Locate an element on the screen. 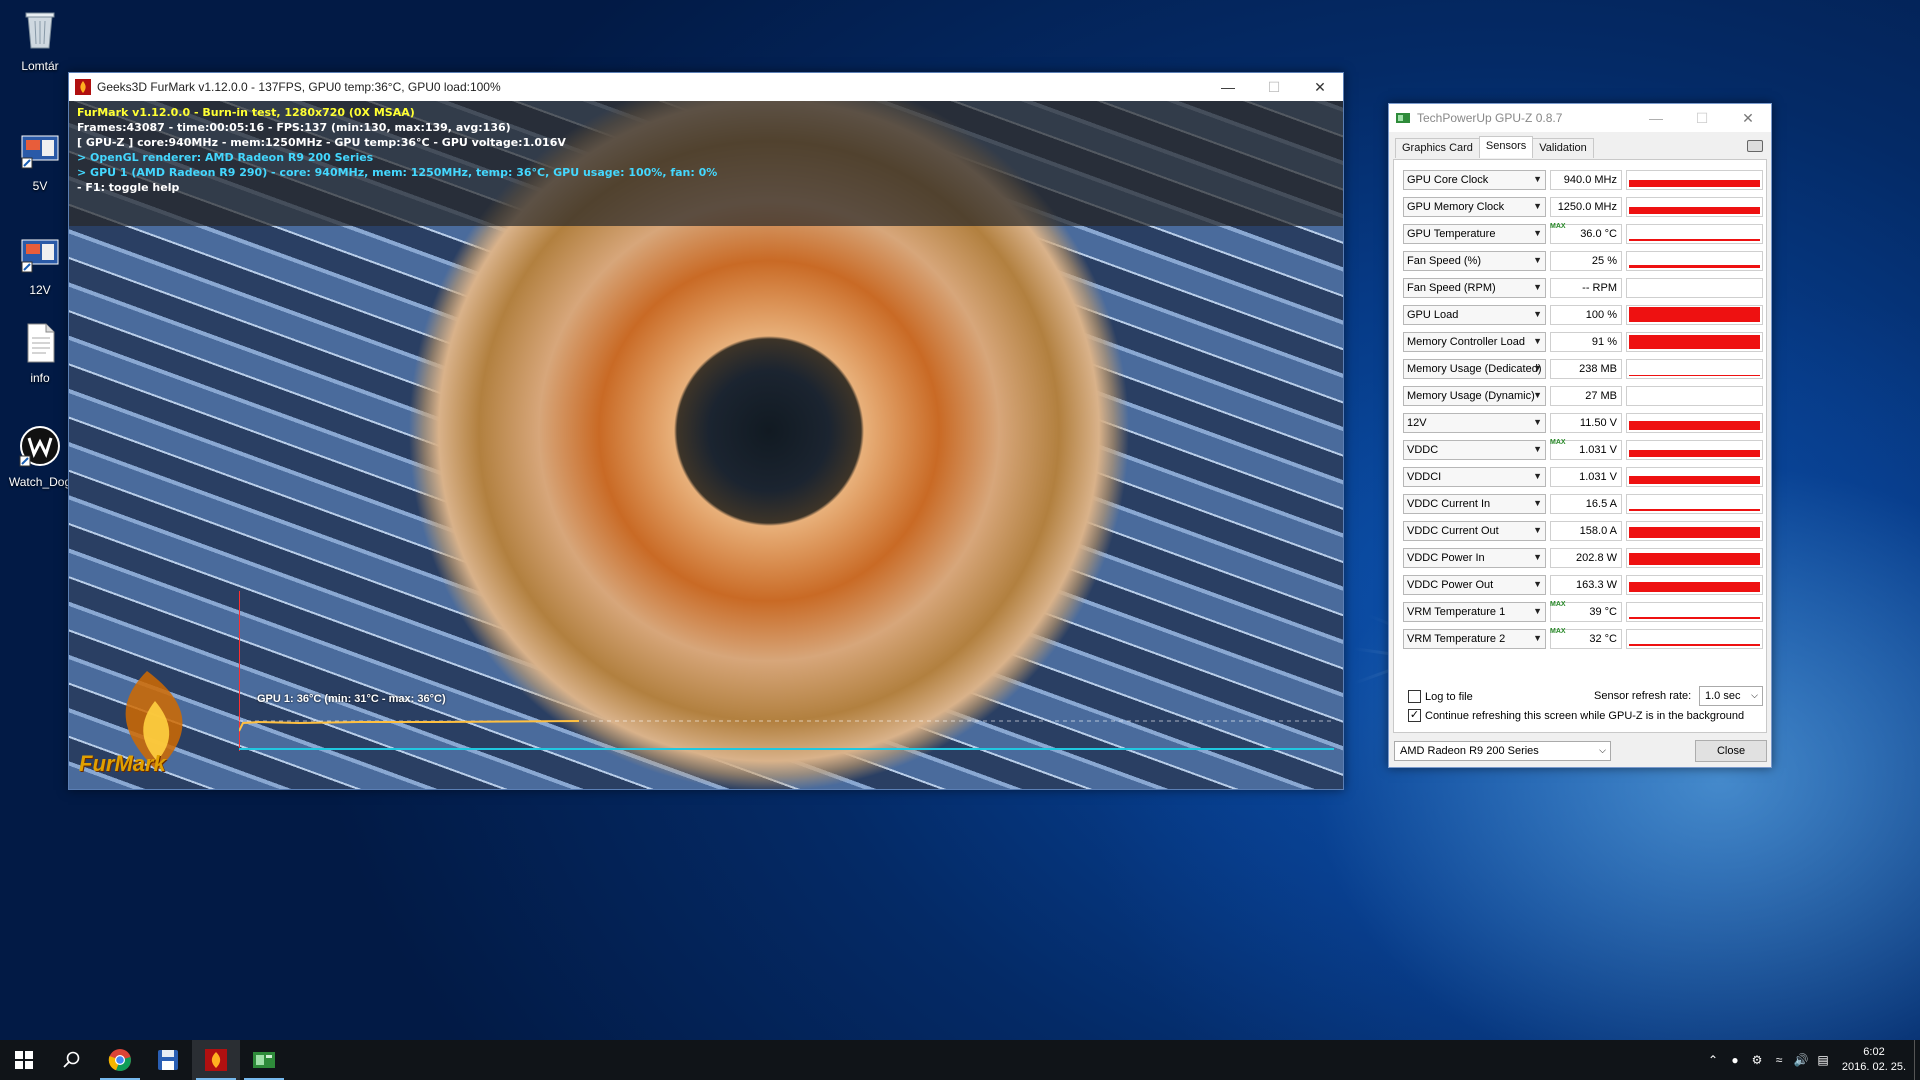  refresh-rate-select: 1.0 sec ⌵ is located at coordinates (1731, 696).